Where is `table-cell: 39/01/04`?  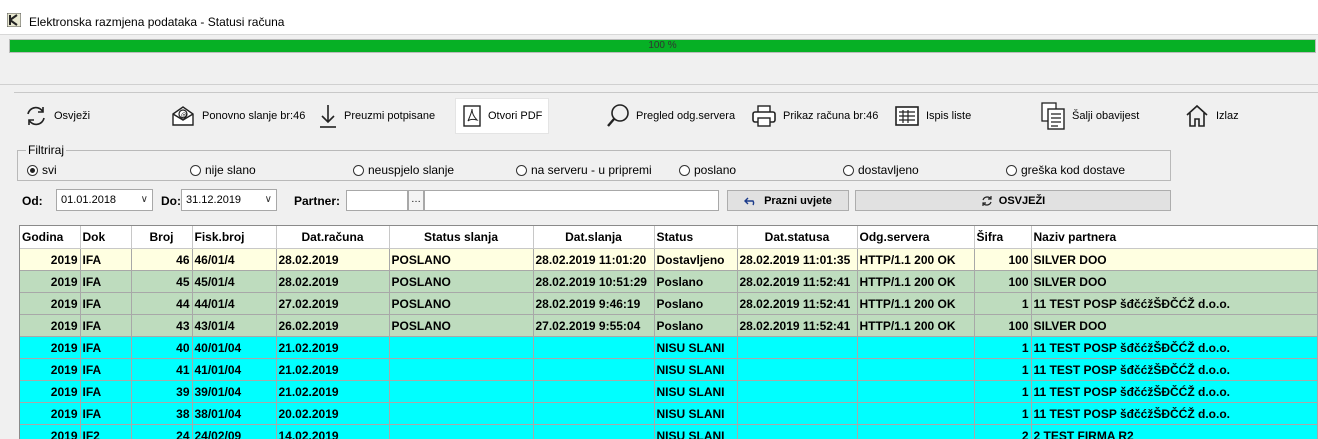
table-cell: 39/01/04 is located at coordinates (234, 392).